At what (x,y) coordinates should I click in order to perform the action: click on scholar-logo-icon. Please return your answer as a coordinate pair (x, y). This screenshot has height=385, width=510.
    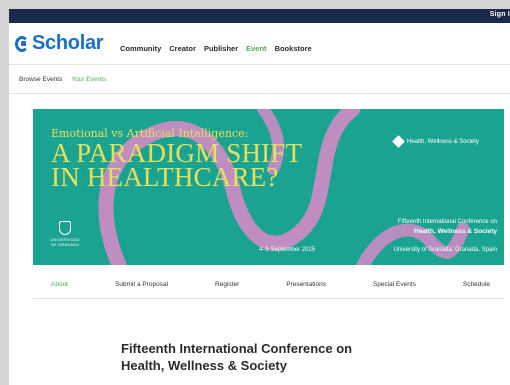
    Looking at the image, I should click on (22, 44).